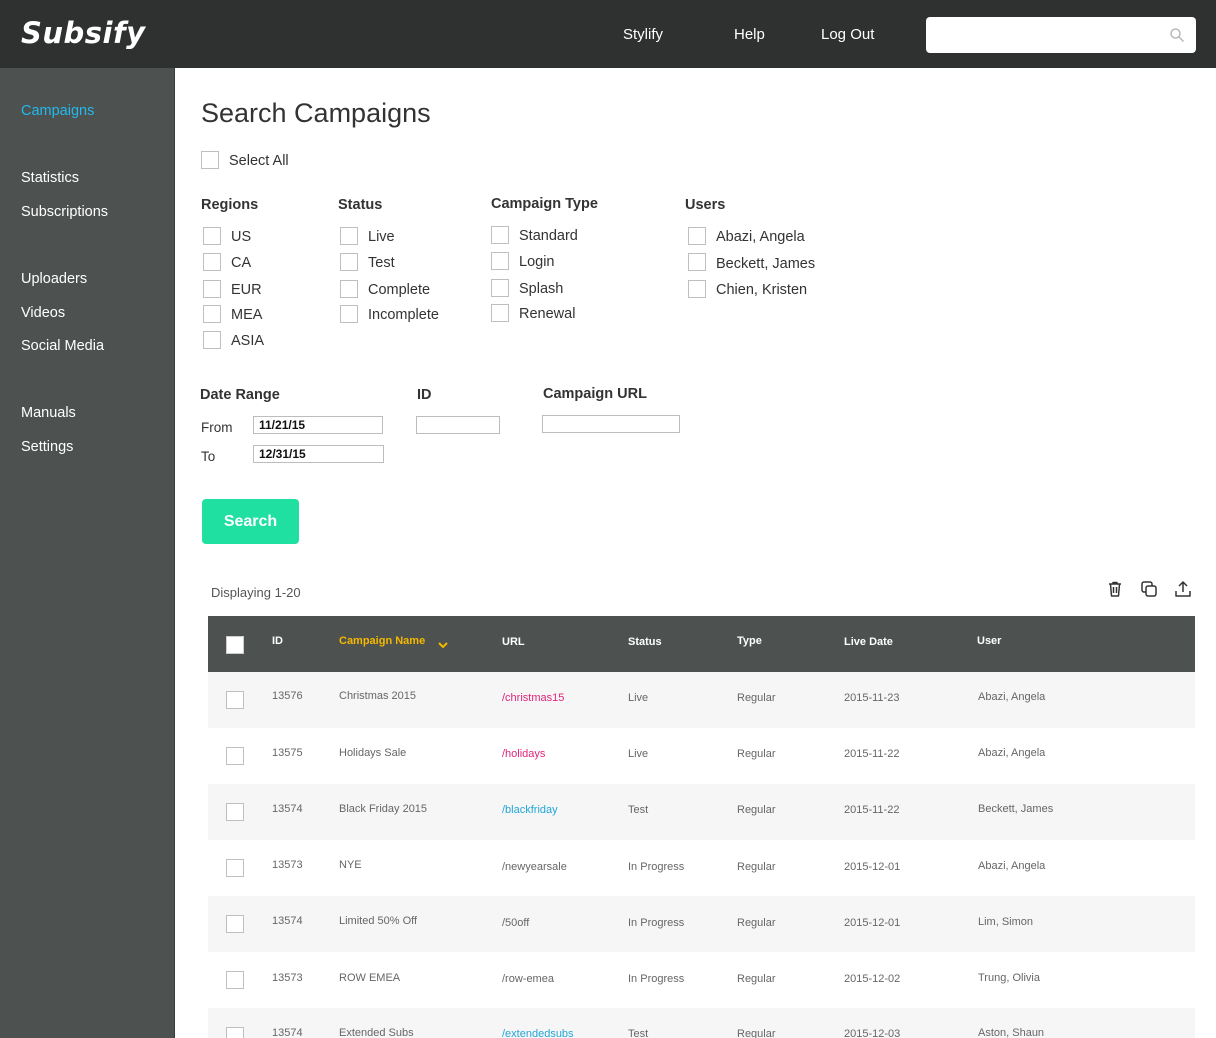 Image resolution: width=1216 pixels, height=1038 pixels. I want to click on column-live-date: Live Date, so click(868, 642).